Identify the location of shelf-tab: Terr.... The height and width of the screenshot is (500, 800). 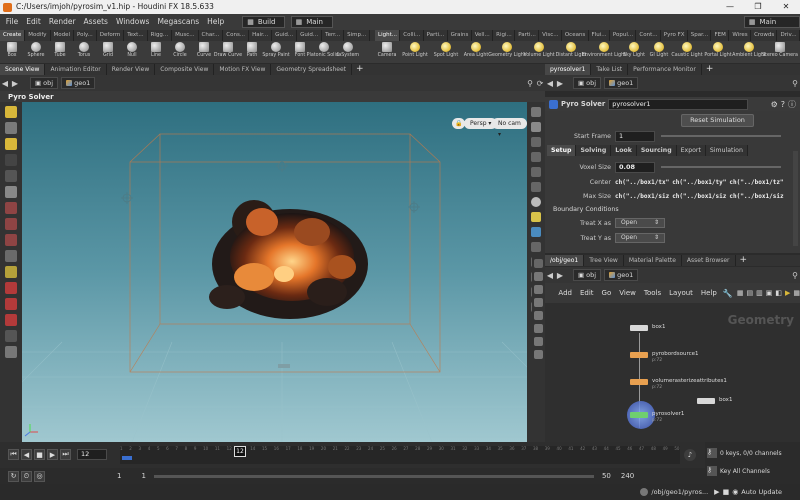
(333, 35).